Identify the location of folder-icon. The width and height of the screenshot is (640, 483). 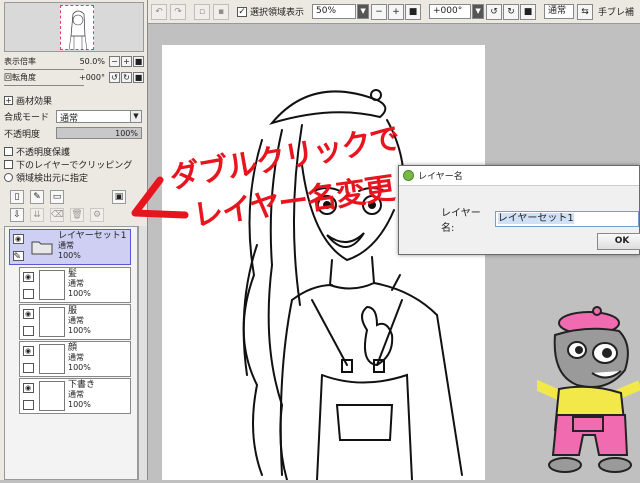
(42, 247).